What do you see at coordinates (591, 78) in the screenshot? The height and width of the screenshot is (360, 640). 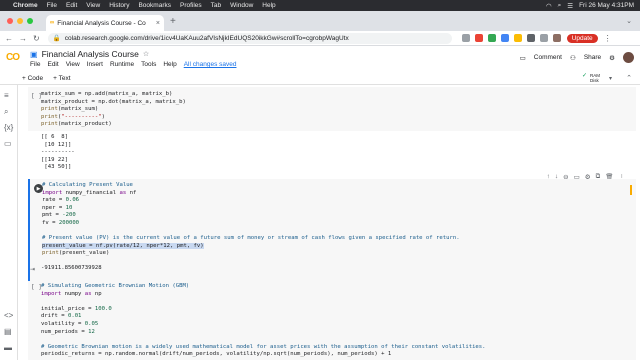 I see `resource-monitor: ✓ RAM Disk` at bounding box center [591, 78].